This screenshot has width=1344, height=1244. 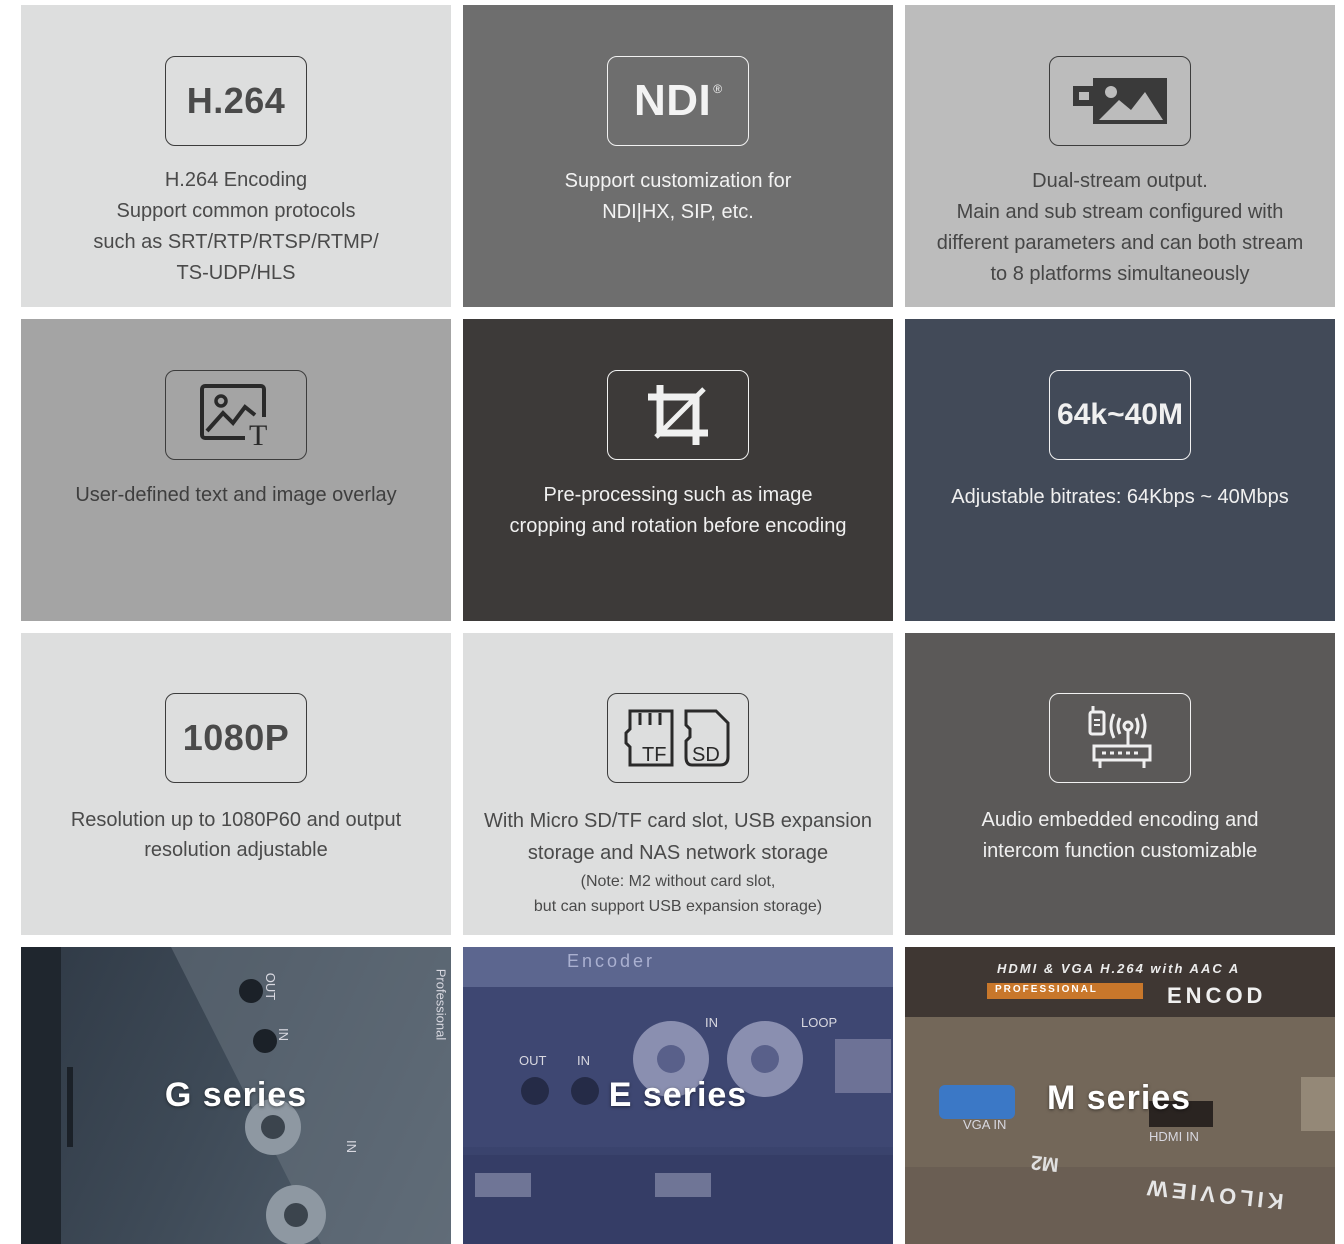 I want to click on ndi-badge-label: NDI, so click(x=672, y=100).